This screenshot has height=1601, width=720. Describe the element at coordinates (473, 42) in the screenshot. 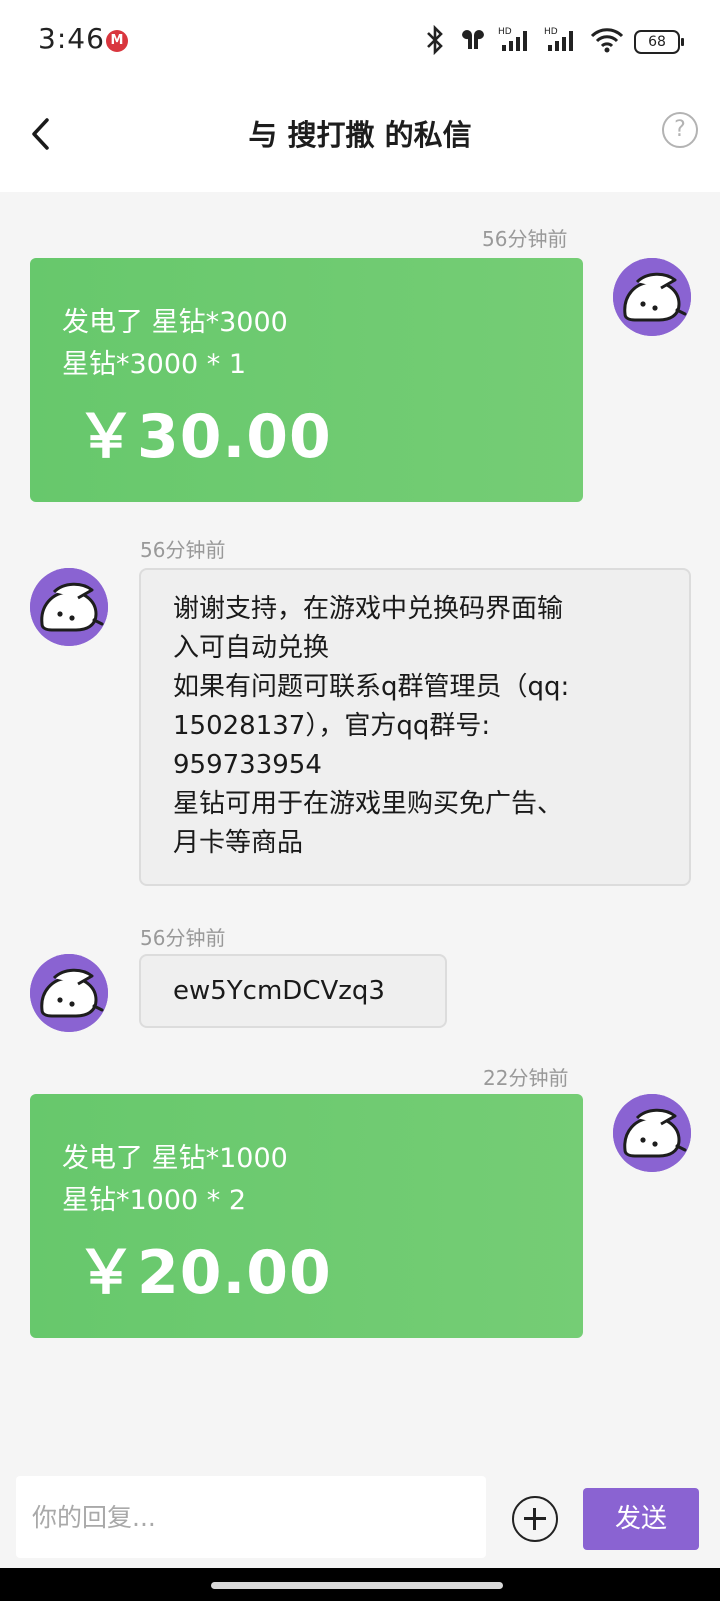

I see `earbuds-icon` at that location.